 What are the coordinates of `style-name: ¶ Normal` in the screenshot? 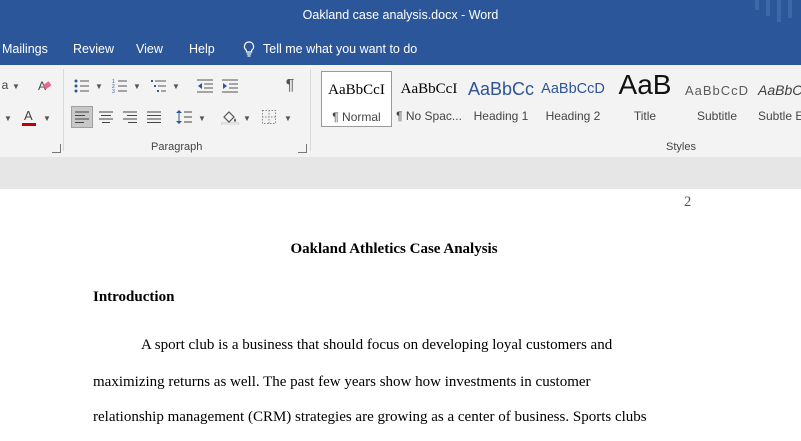 It's located at (356, 117).